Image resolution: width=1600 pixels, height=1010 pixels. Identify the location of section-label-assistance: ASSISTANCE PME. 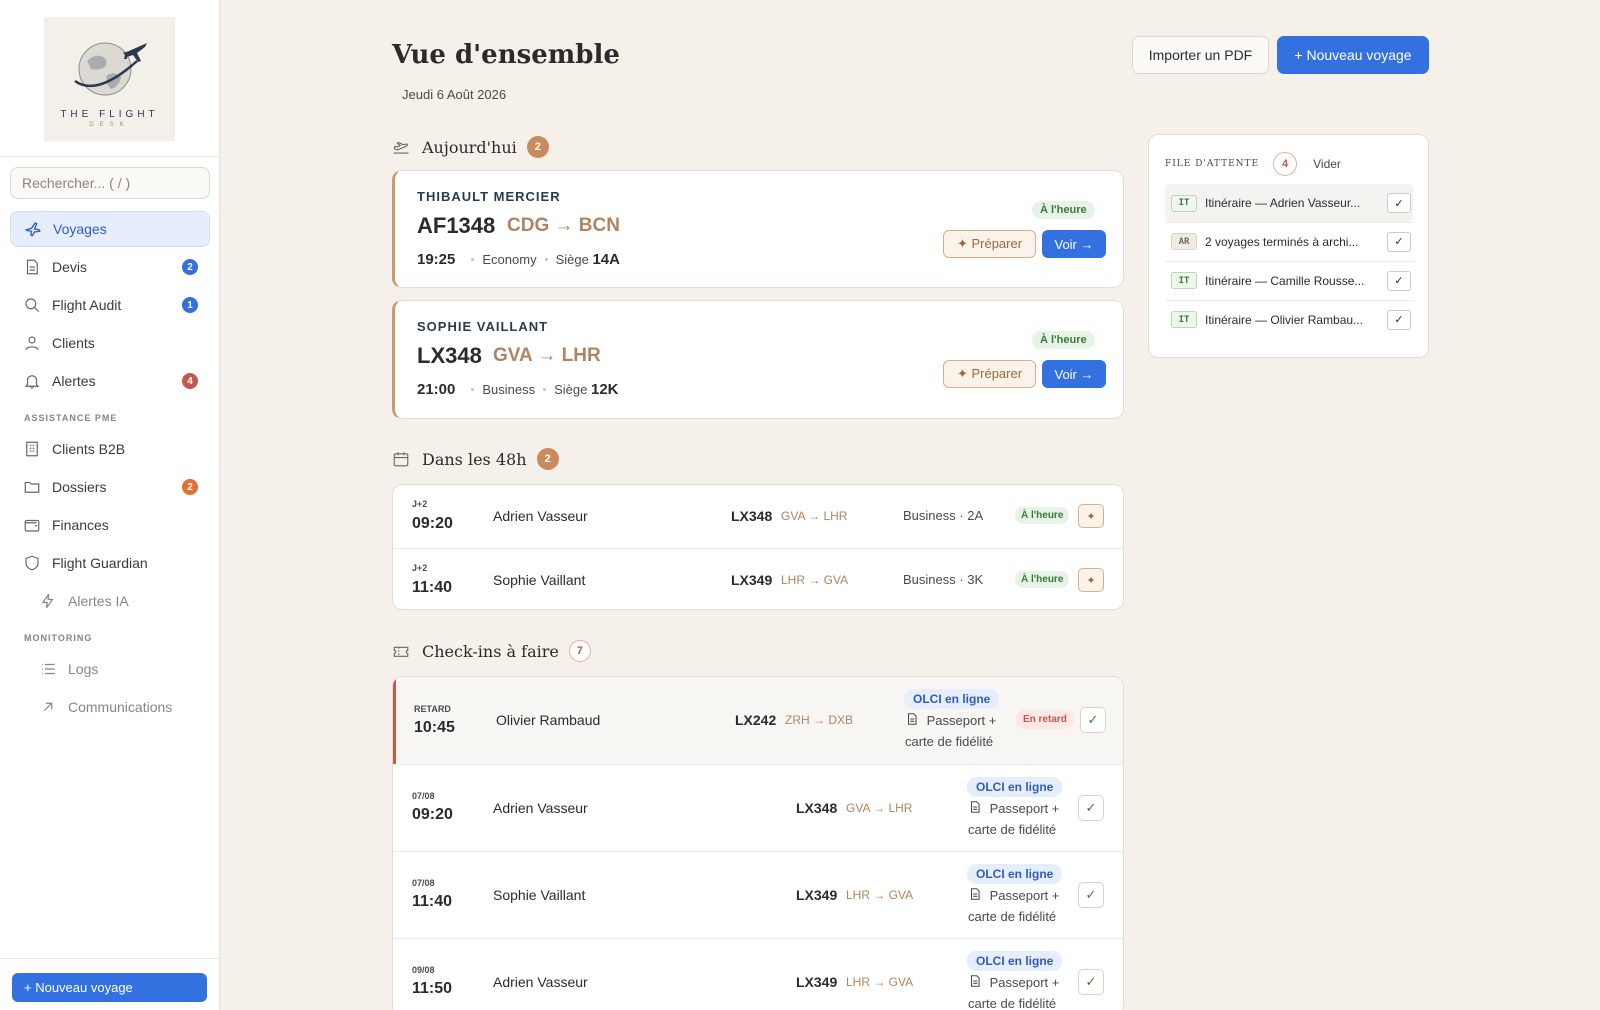
(71, 418).